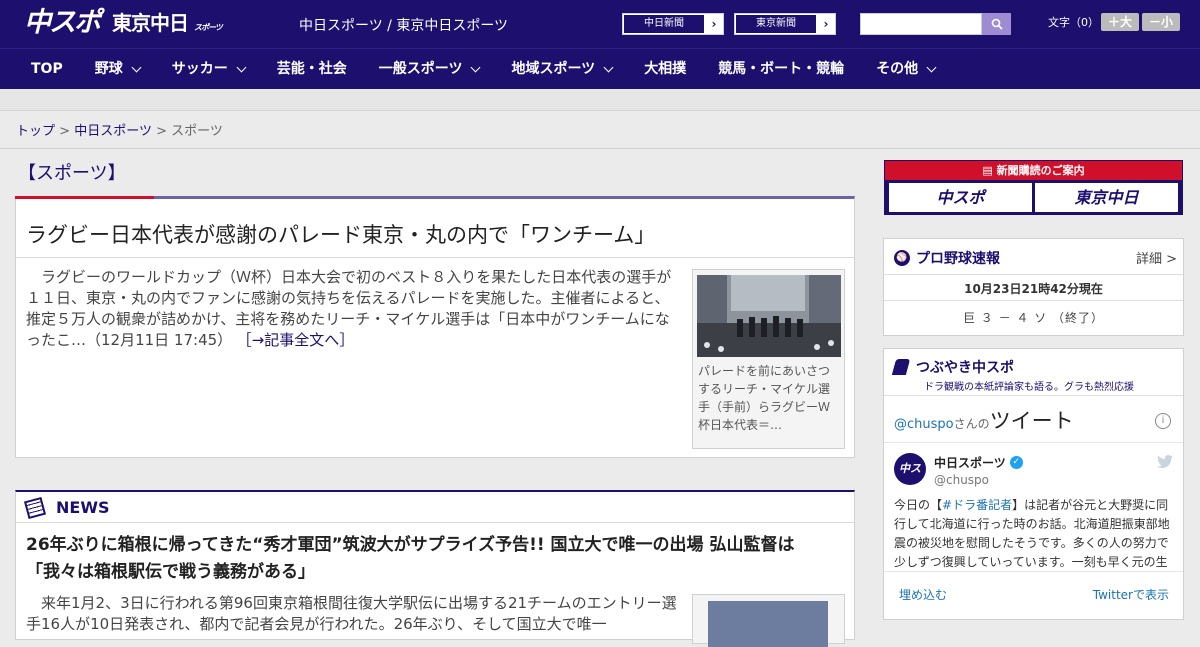 This screenshot has height=647, width=1200. Describe the element at coordinates (208, 27) in the screenshot. I see `tokyo-logo-sub: スポーツ` at that location.